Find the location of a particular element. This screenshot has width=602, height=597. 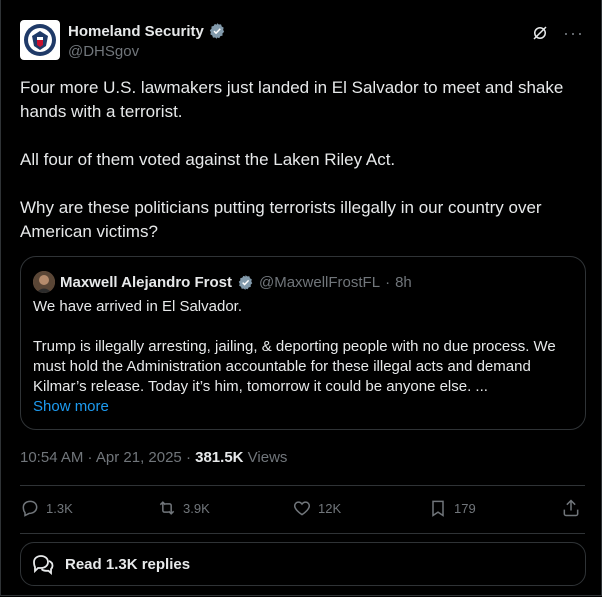

quoted-paragraph: We have arrived in El Salvador. is located at coordinates (137, 306).